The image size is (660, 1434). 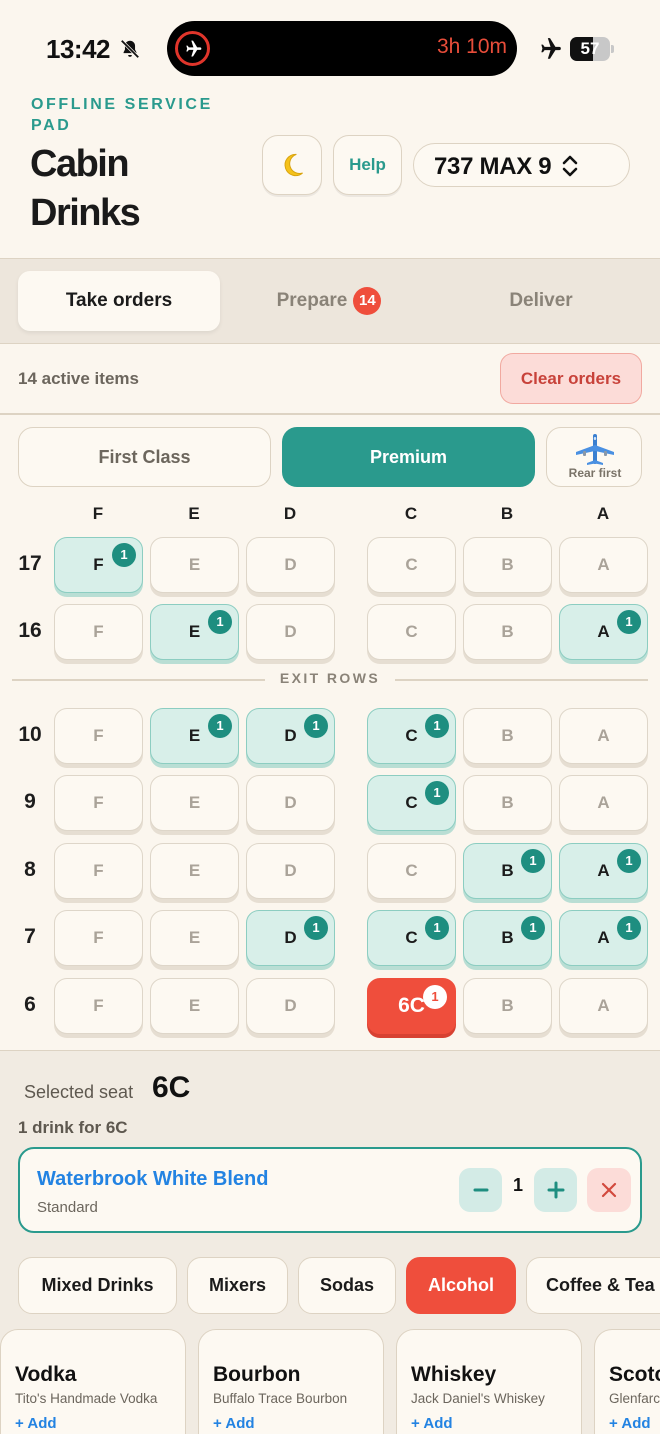 I want to click on seat-16e: E1, so click(x=194, y=632).